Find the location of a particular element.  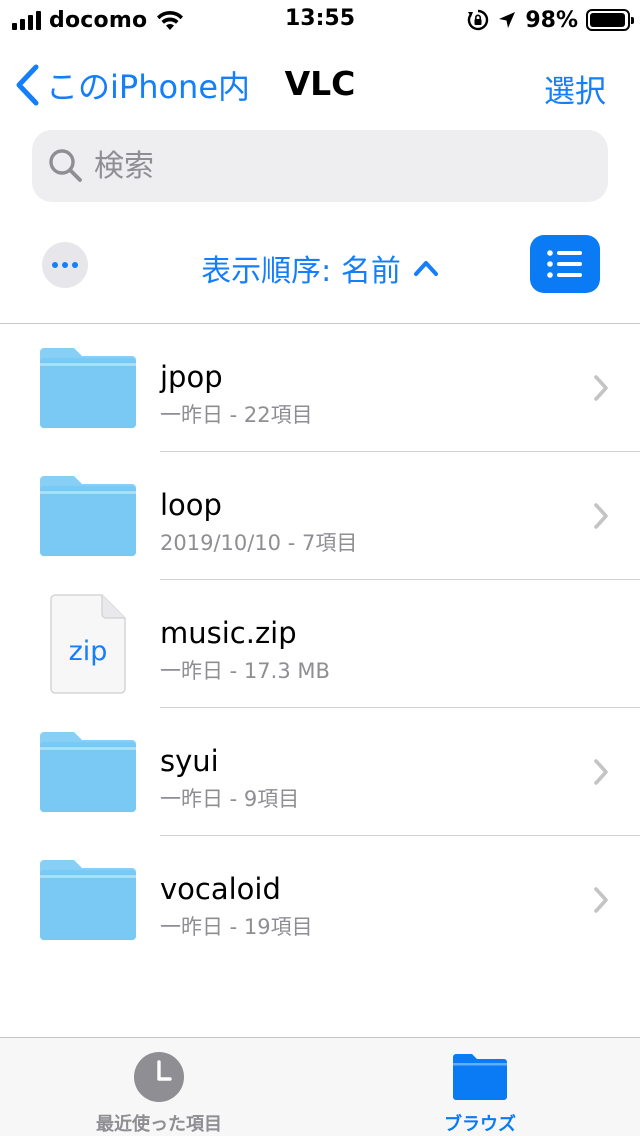

battery-icon is located at coordinates (610, 20).